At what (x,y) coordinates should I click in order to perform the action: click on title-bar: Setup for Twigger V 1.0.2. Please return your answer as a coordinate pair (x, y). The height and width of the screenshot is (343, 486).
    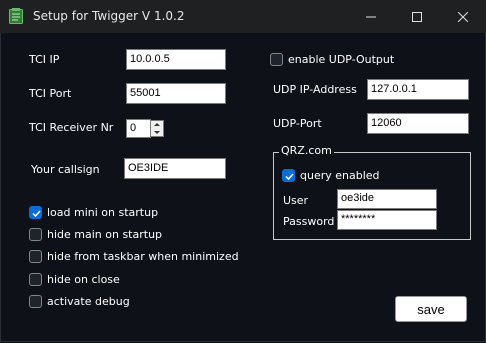
    Looking at the image, I should click on (243, 16).